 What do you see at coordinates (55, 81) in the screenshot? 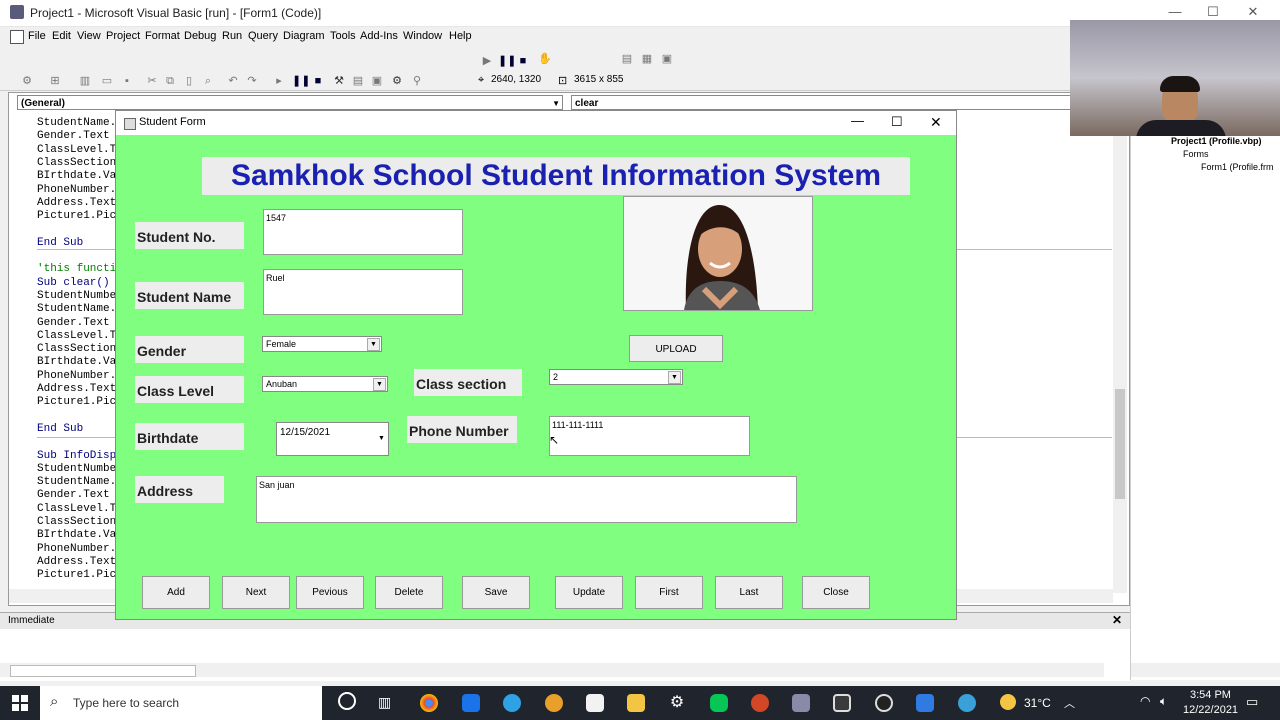
I see `add-form-icon: ⊞` at bounding box center [55, 81].